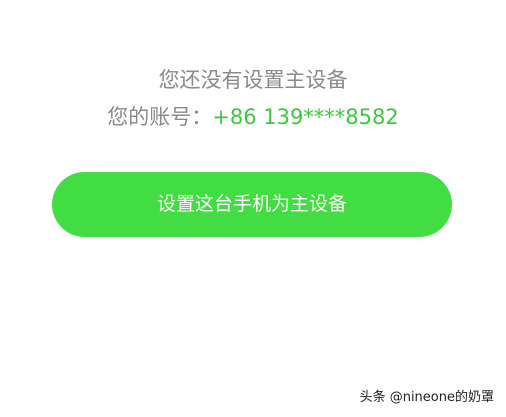 The height and width of the screenshot is (417, 506). Describe the element at coordinates (252, 204) in the screenshot. I see `set-primary-device-button: 设置这台手机为主设备` at that location.